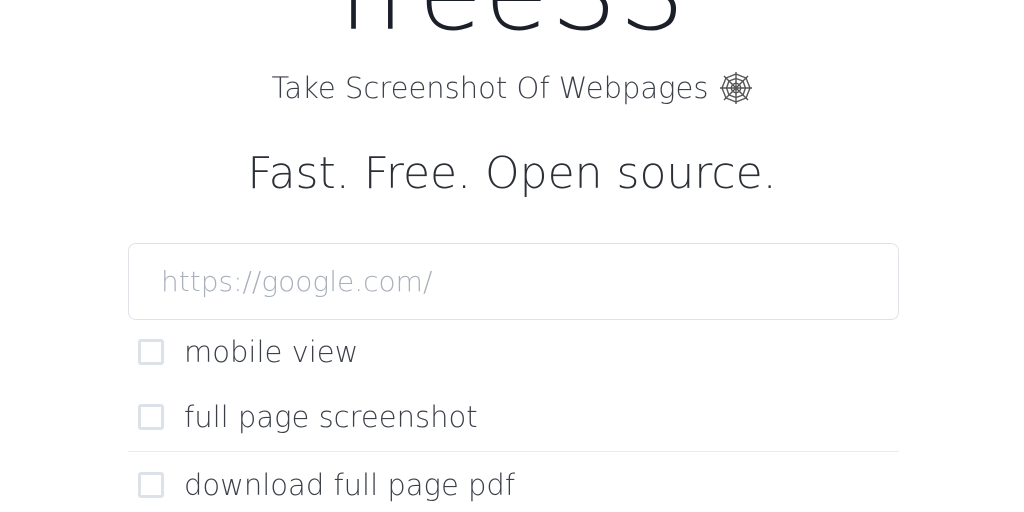  I want to click on tagline: Take Screenshot Of Webpages, so click(512, 88).